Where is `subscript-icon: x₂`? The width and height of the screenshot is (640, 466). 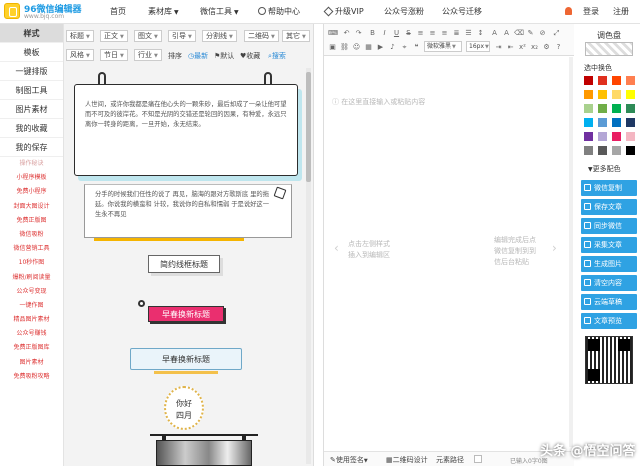 subscript-icon: x₂ is located at coordinates (534, 47).